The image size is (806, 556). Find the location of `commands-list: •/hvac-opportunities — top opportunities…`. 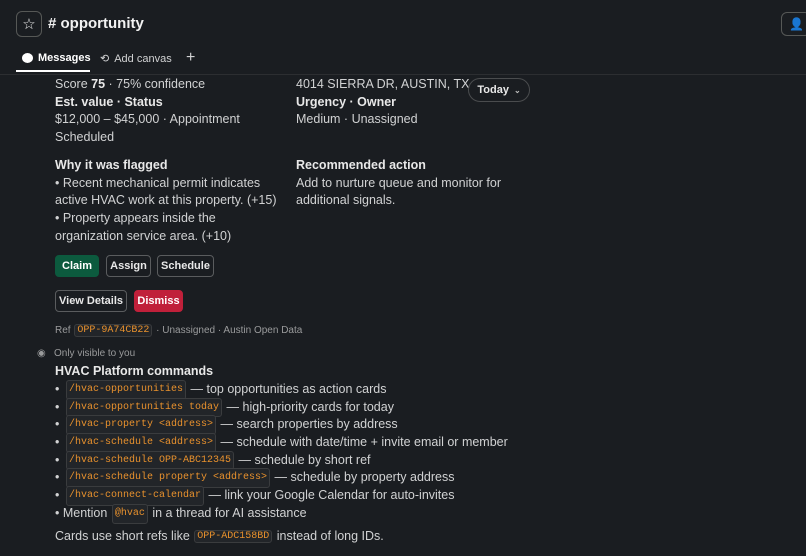

commands-list: •/hvac-opportunities — top opportunities… is located at coordinates (281, 452).